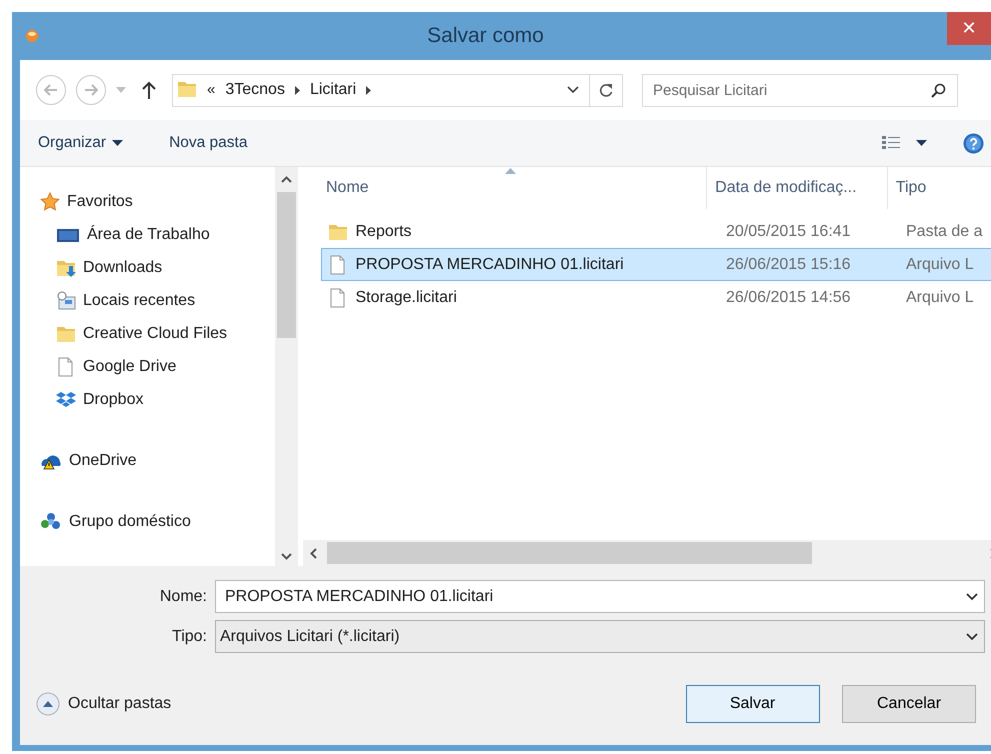 The width and height of the screenshot is (991, 754). What do you see at coordinates (397, 90) in the screenshot?
I see `address-bar: « 3Tecnos Licitari` at bounding box center [397, 90].